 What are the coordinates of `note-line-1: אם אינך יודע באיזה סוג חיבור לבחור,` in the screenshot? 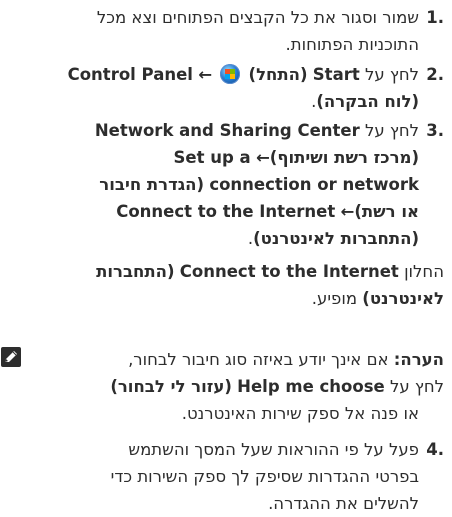 It's located at (258, 359).